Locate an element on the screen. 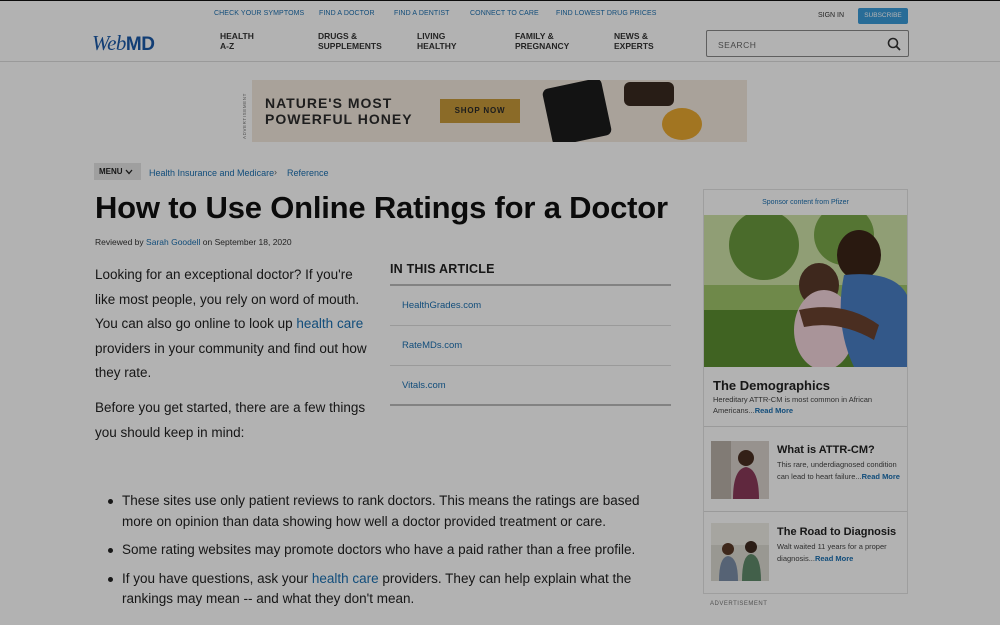  nav-label-line1: NEWS & is located at coordinates (631, 36).